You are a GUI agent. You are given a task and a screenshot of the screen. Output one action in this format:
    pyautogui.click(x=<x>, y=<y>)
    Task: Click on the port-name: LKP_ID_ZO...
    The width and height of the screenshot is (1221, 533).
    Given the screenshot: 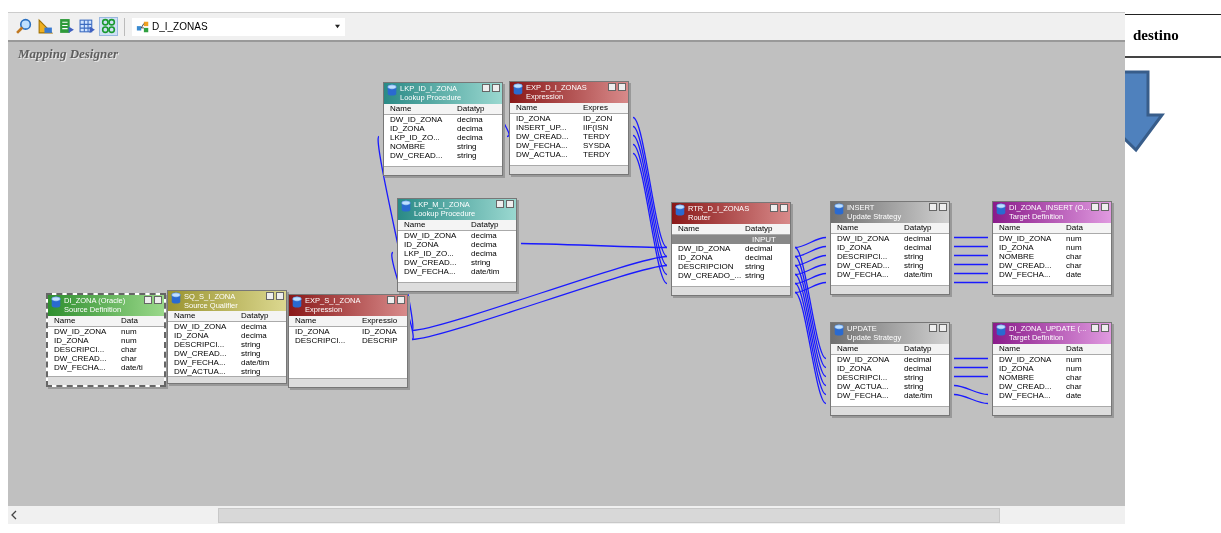 What is the action you would take?
    pyautogui.click(x=415, y=137)
    